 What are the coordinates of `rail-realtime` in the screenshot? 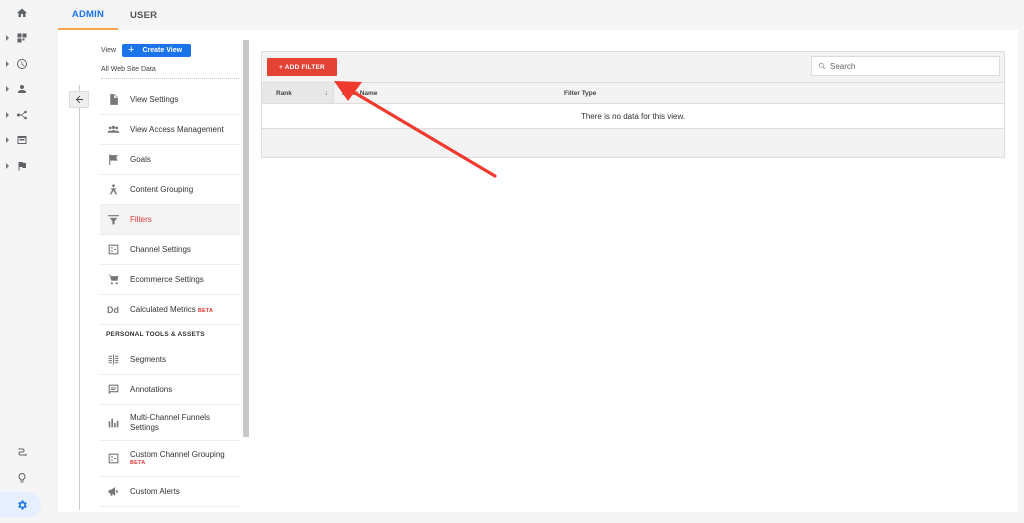 It's located at (22, 64).